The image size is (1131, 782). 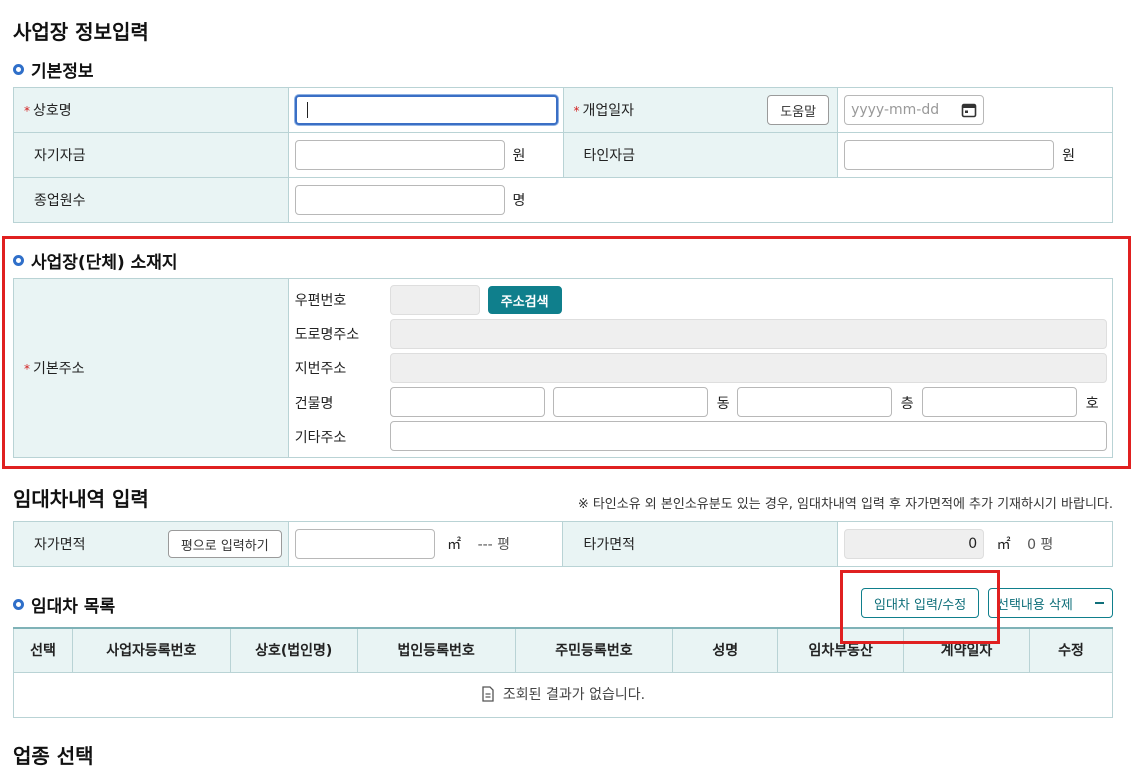 I want to click on location-title: 사업장(단체) 소재지, so click(x=104, y=263).